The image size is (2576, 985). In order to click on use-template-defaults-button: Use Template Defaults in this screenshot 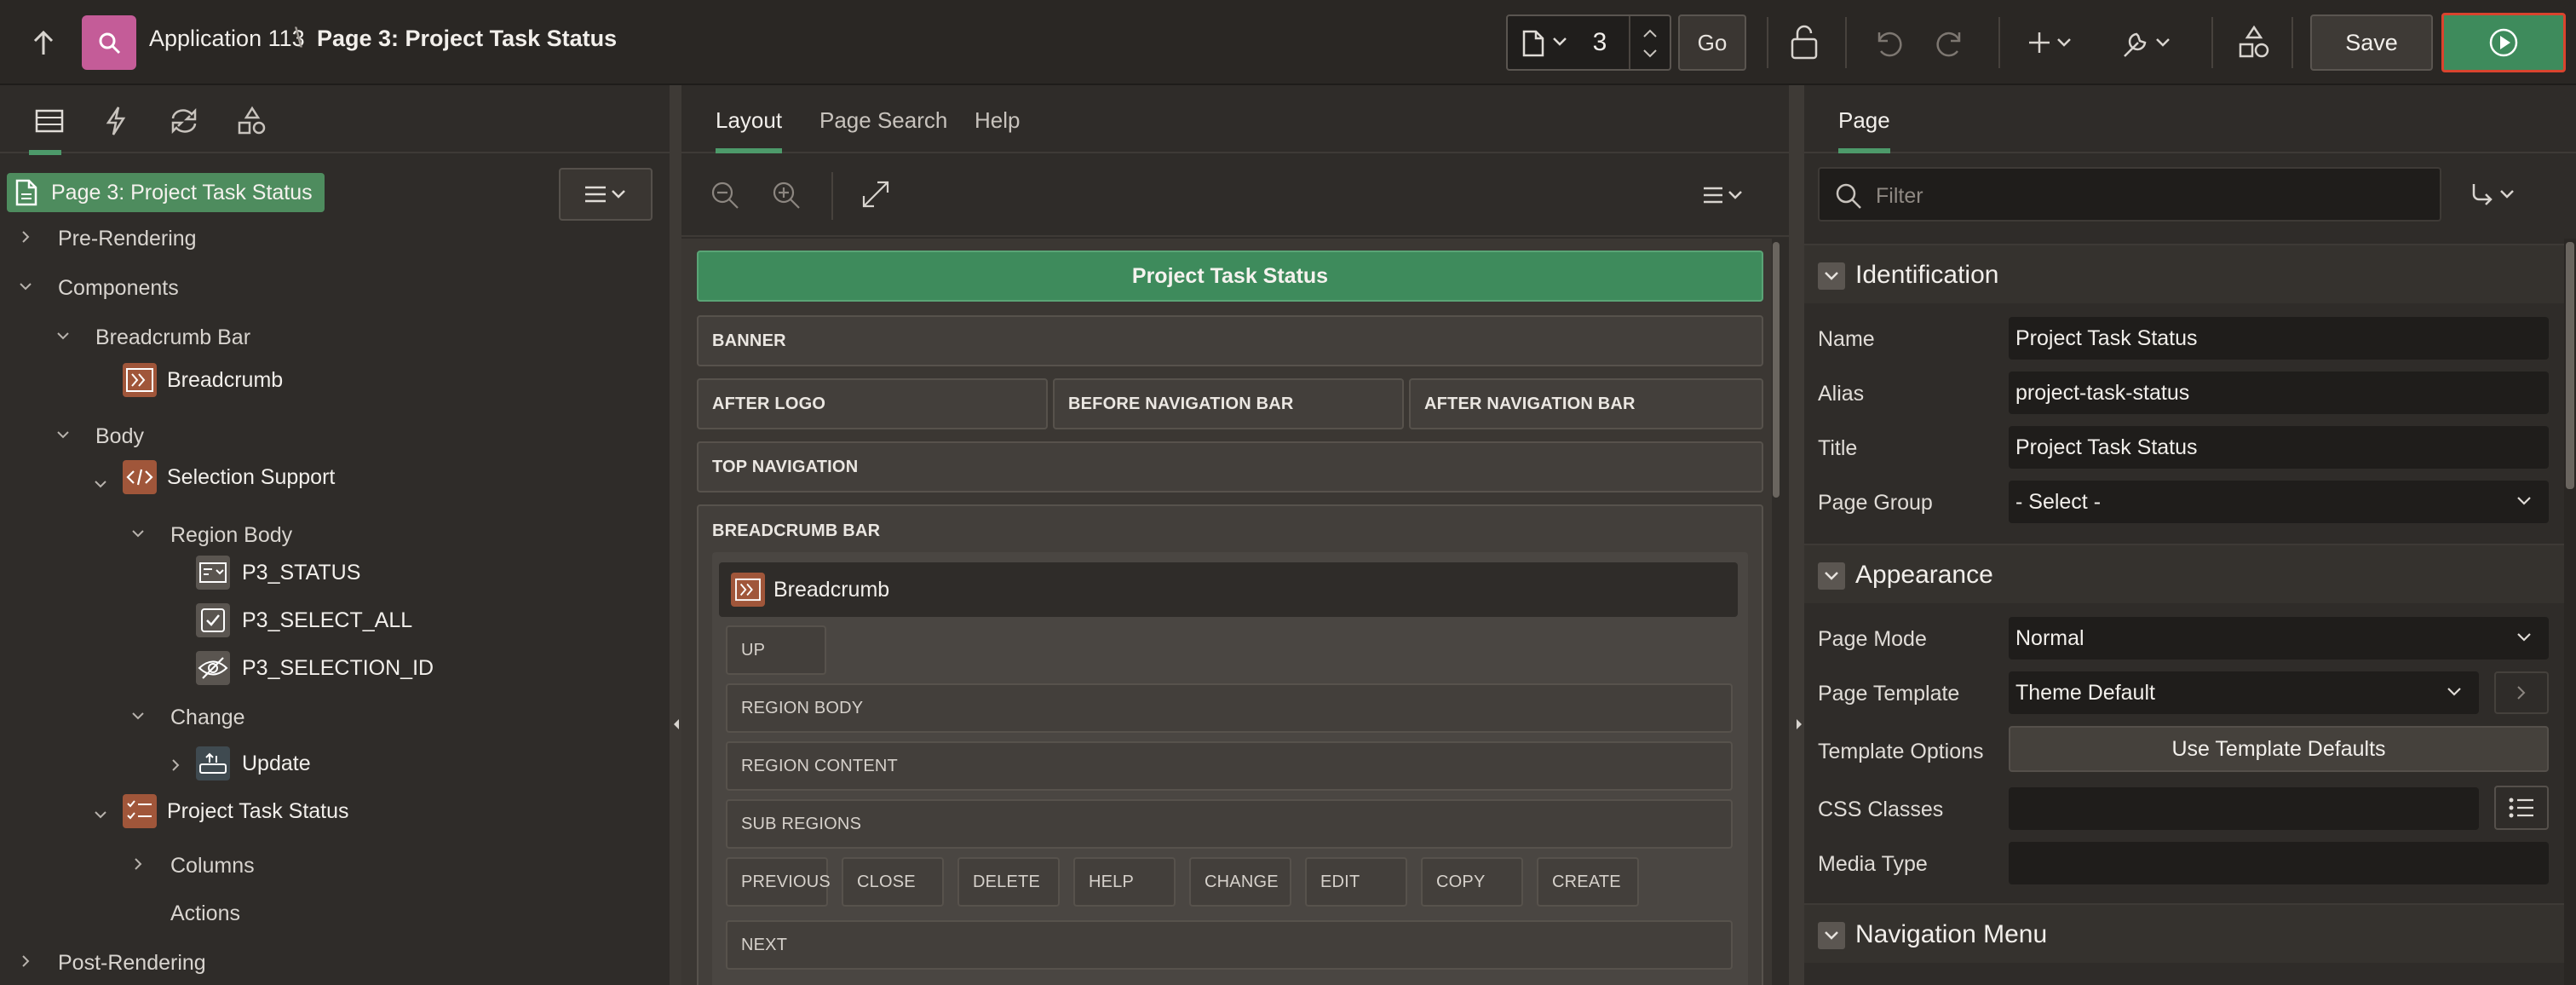, I will do `click(2279, 749)`.